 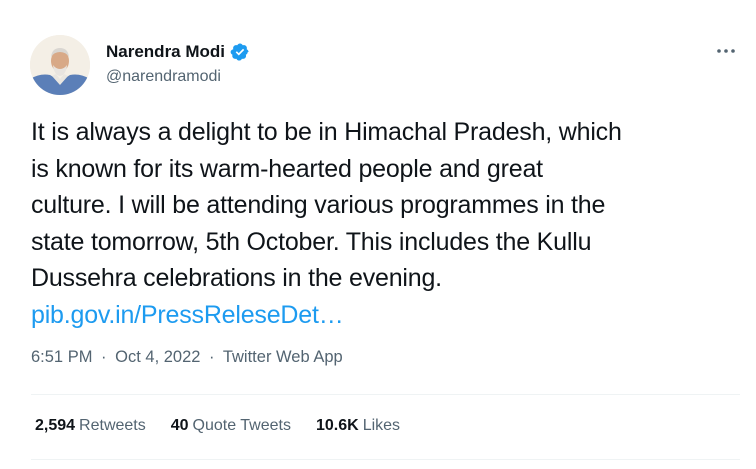 I want to click on tweet-meta: 6:51 PM · Oct 4, 2022 · Twitter Web App, so click(x=187, y=357).